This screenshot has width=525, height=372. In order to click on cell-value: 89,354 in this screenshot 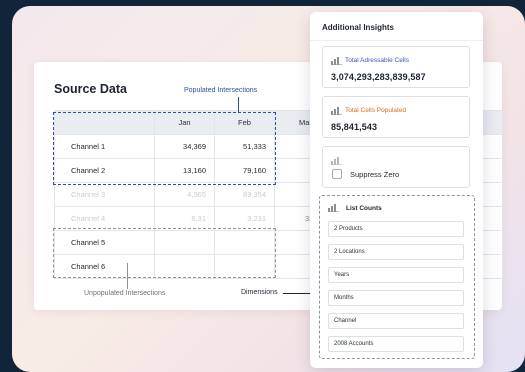, I will do `click(244, 194)`.